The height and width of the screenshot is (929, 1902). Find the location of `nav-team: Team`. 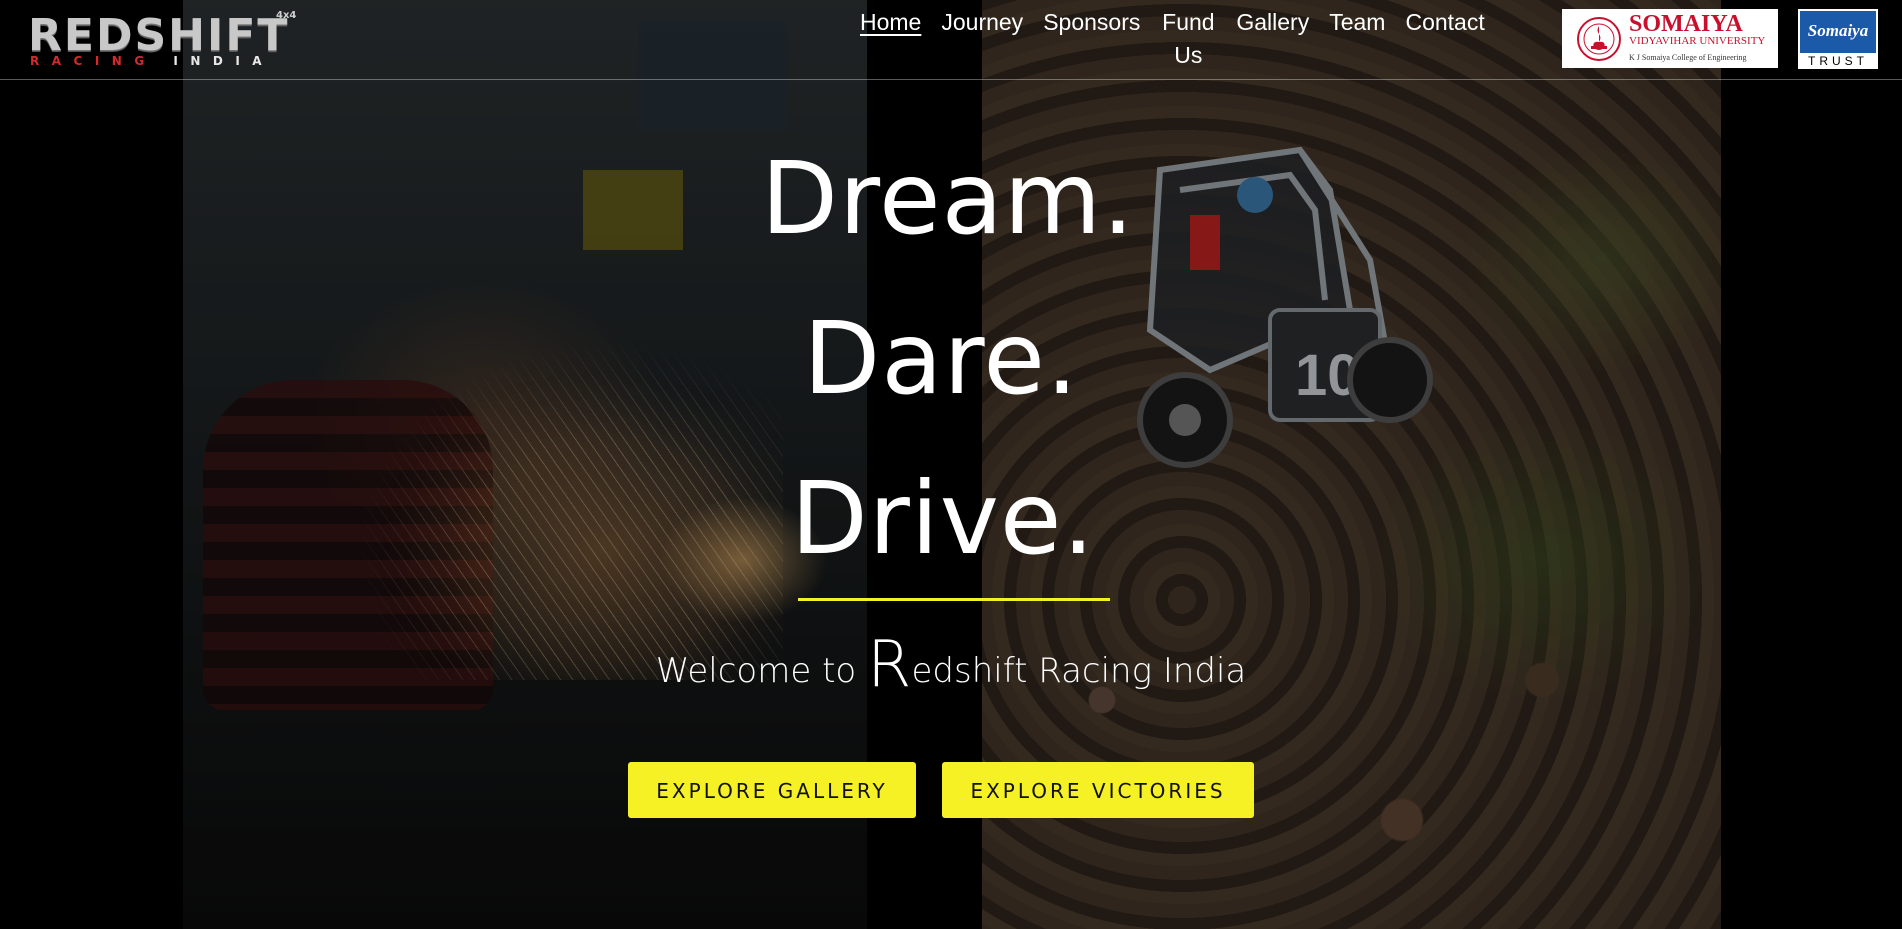

nav-team: Team is located at coordinates (1357, 39).